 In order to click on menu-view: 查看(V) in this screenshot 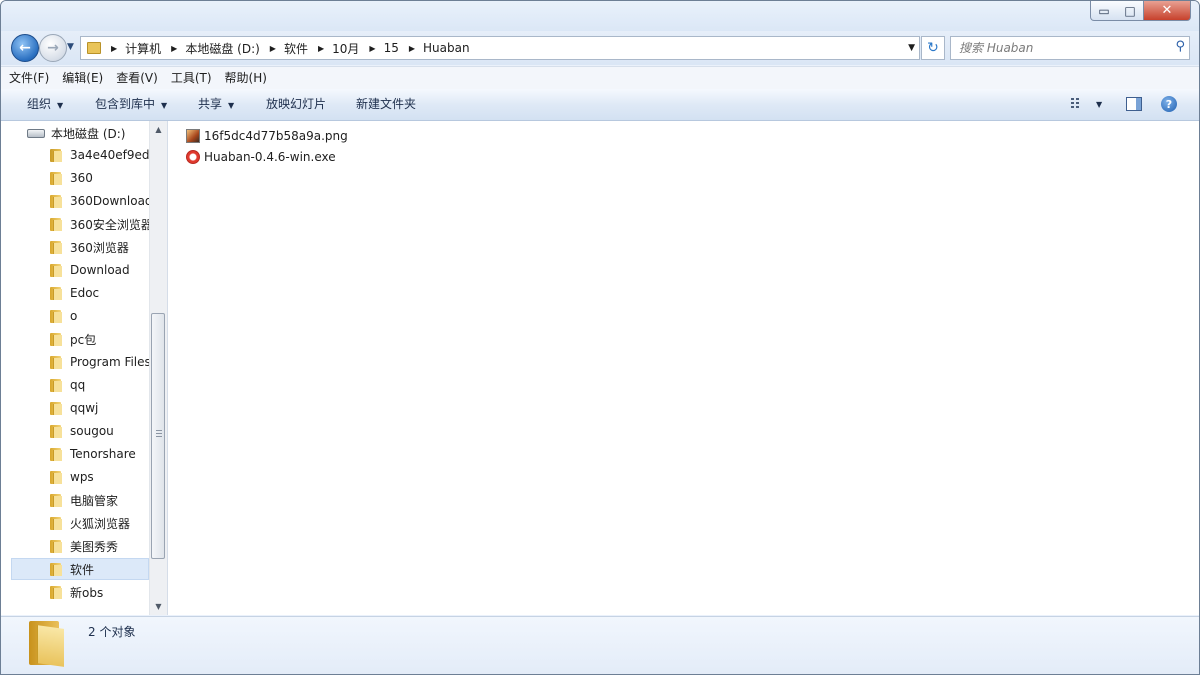, I will do `click(135, 78)`.